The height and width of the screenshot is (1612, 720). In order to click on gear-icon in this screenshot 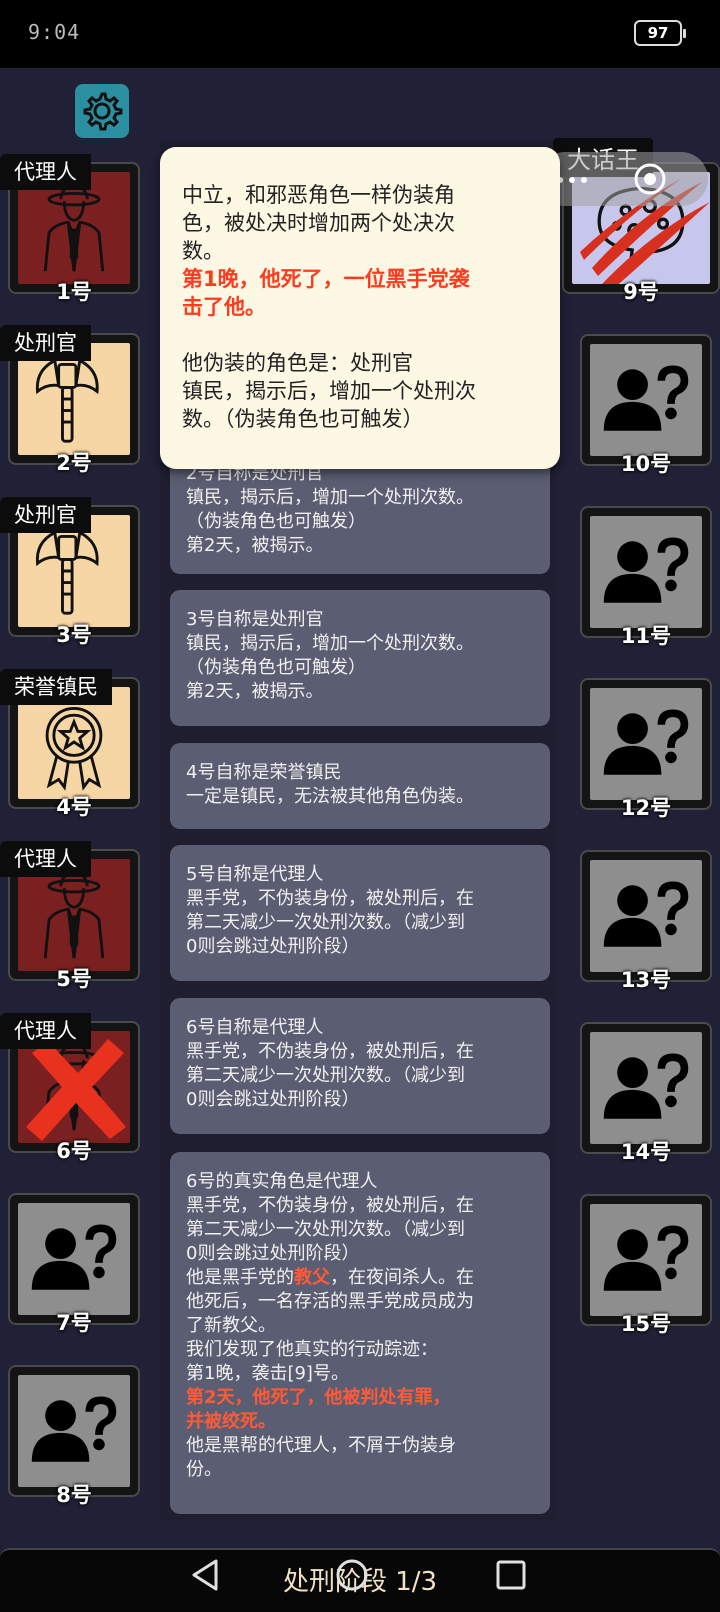, I will do `click(103, 111)`.